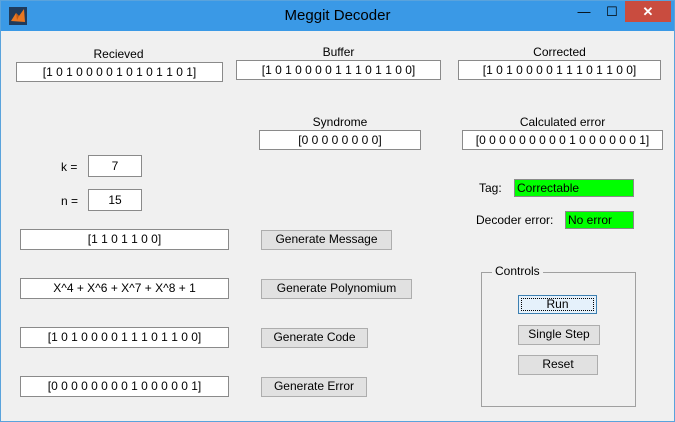  Describe the element at coordinates (599, 220) in the screenshot. I see `decoder-error-status: No error` at that location.